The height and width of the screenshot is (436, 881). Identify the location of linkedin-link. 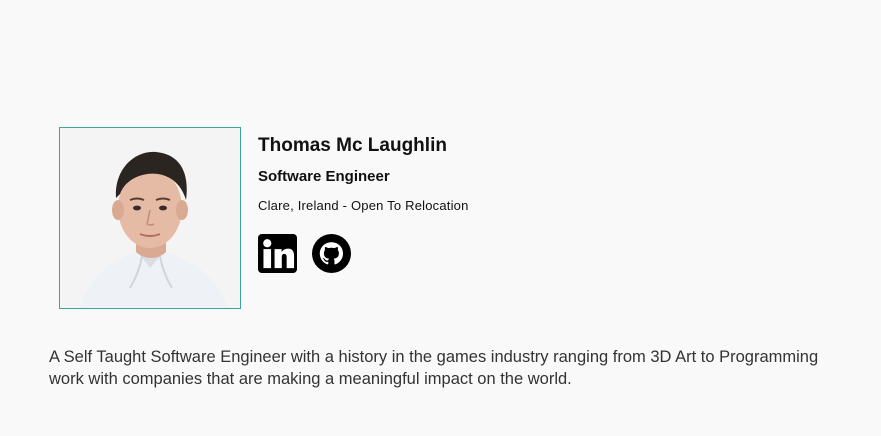
(277, 253).